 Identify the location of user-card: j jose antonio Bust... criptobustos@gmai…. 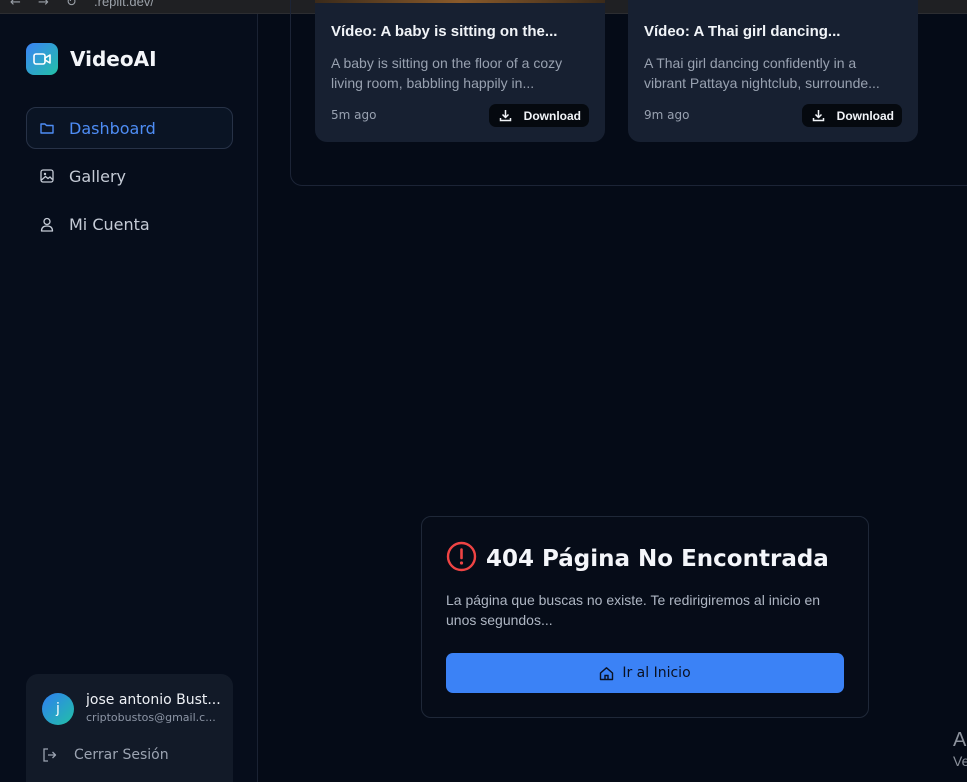
(129, 728).